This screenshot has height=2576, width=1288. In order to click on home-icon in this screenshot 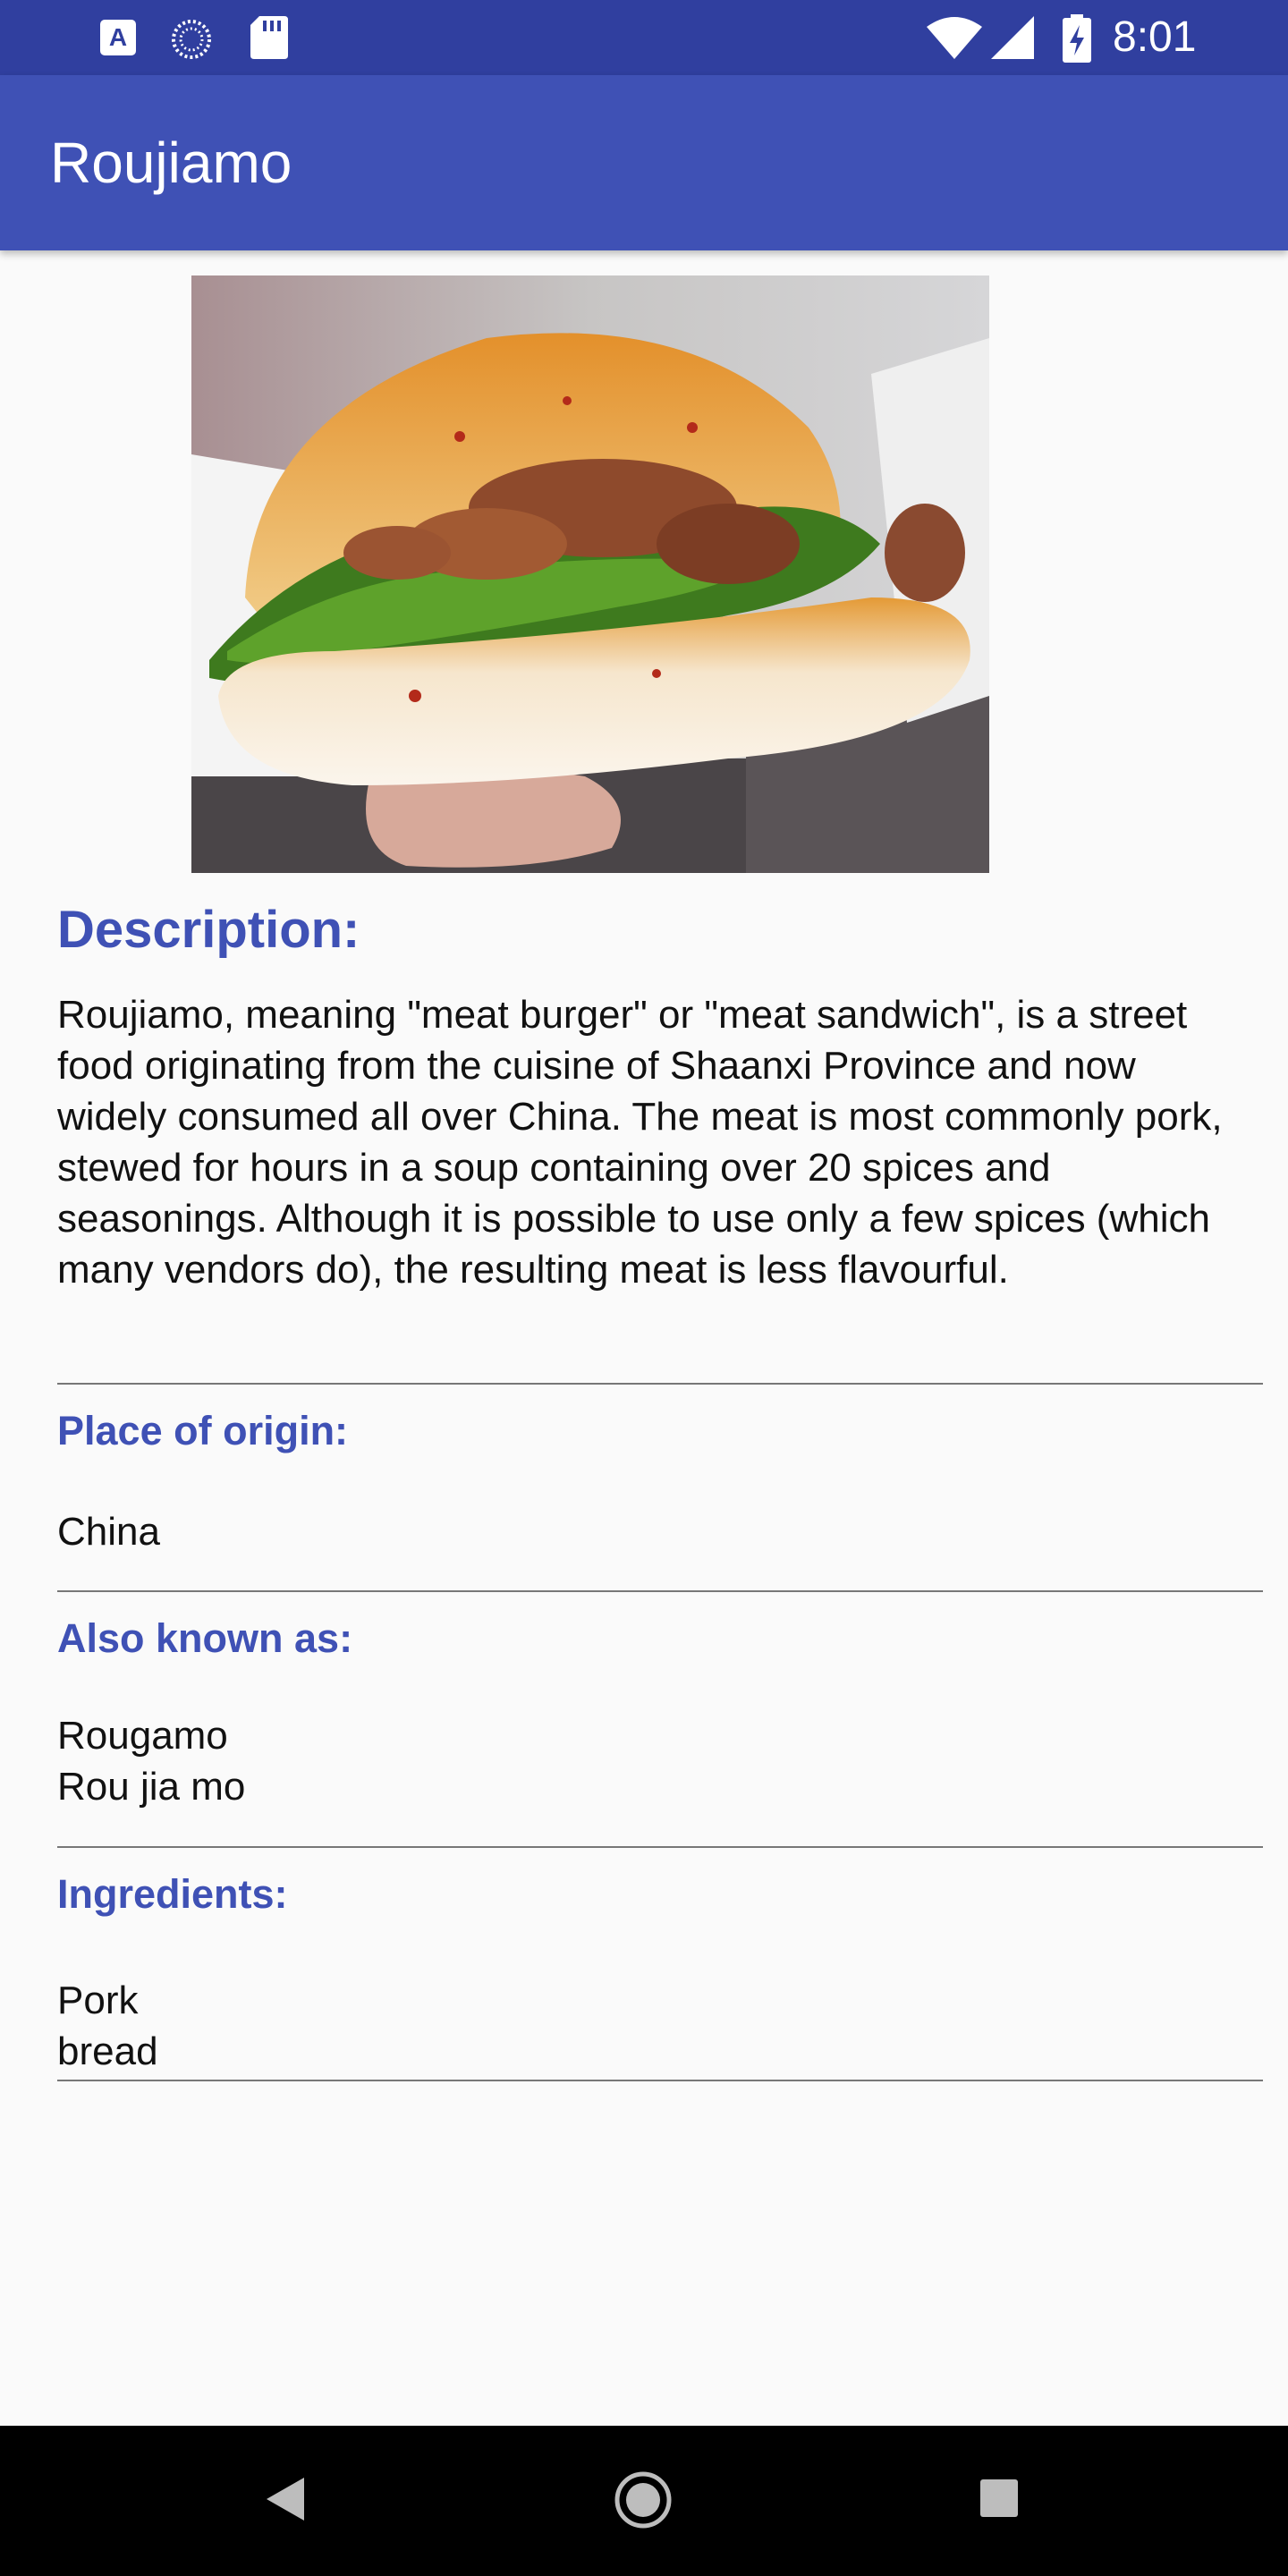, I will do `click(643, 2499)`.